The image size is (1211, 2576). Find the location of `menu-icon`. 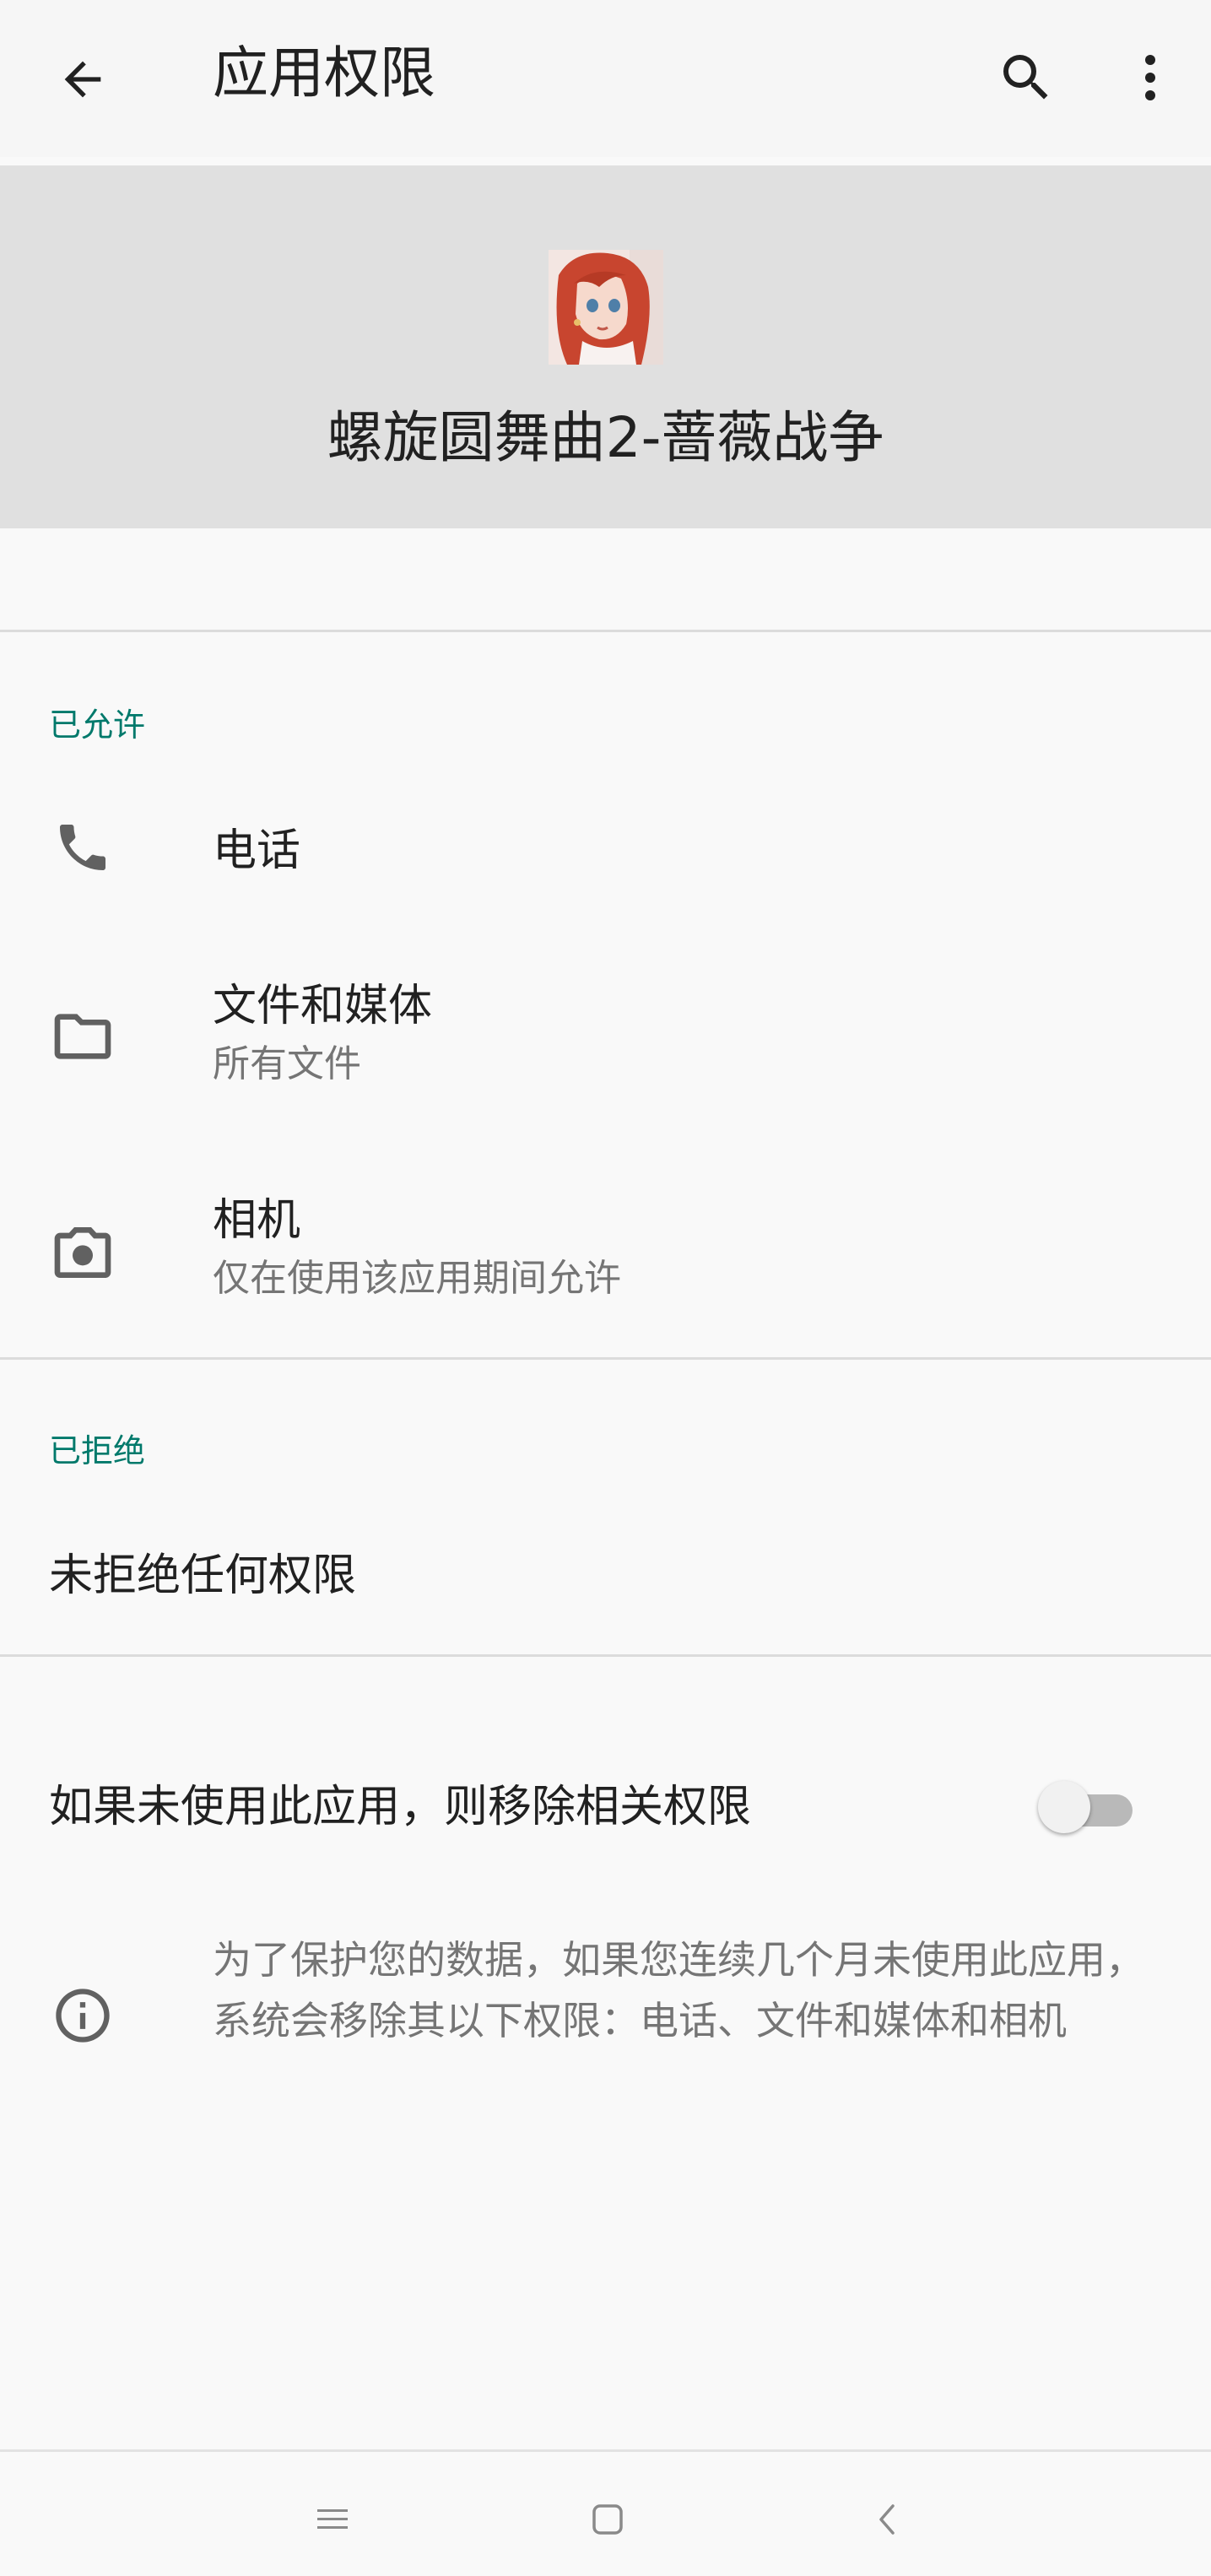

menu-icon is located at coordinates (332, 2519).